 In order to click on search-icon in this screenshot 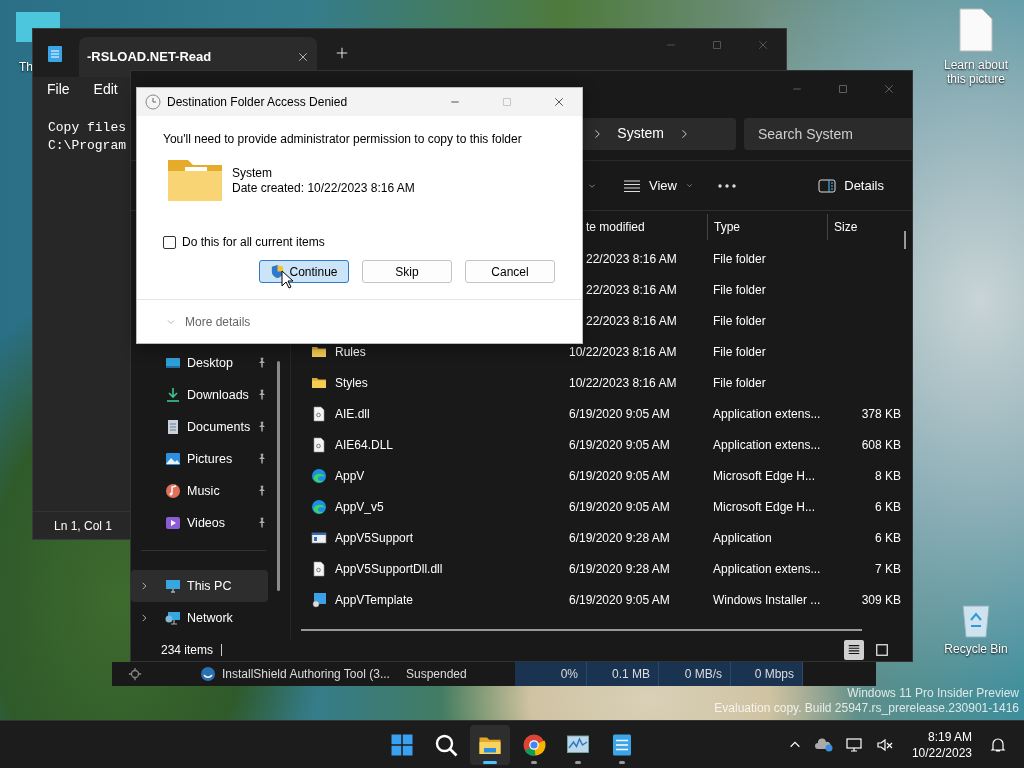, I will do `click(446, 745)`.